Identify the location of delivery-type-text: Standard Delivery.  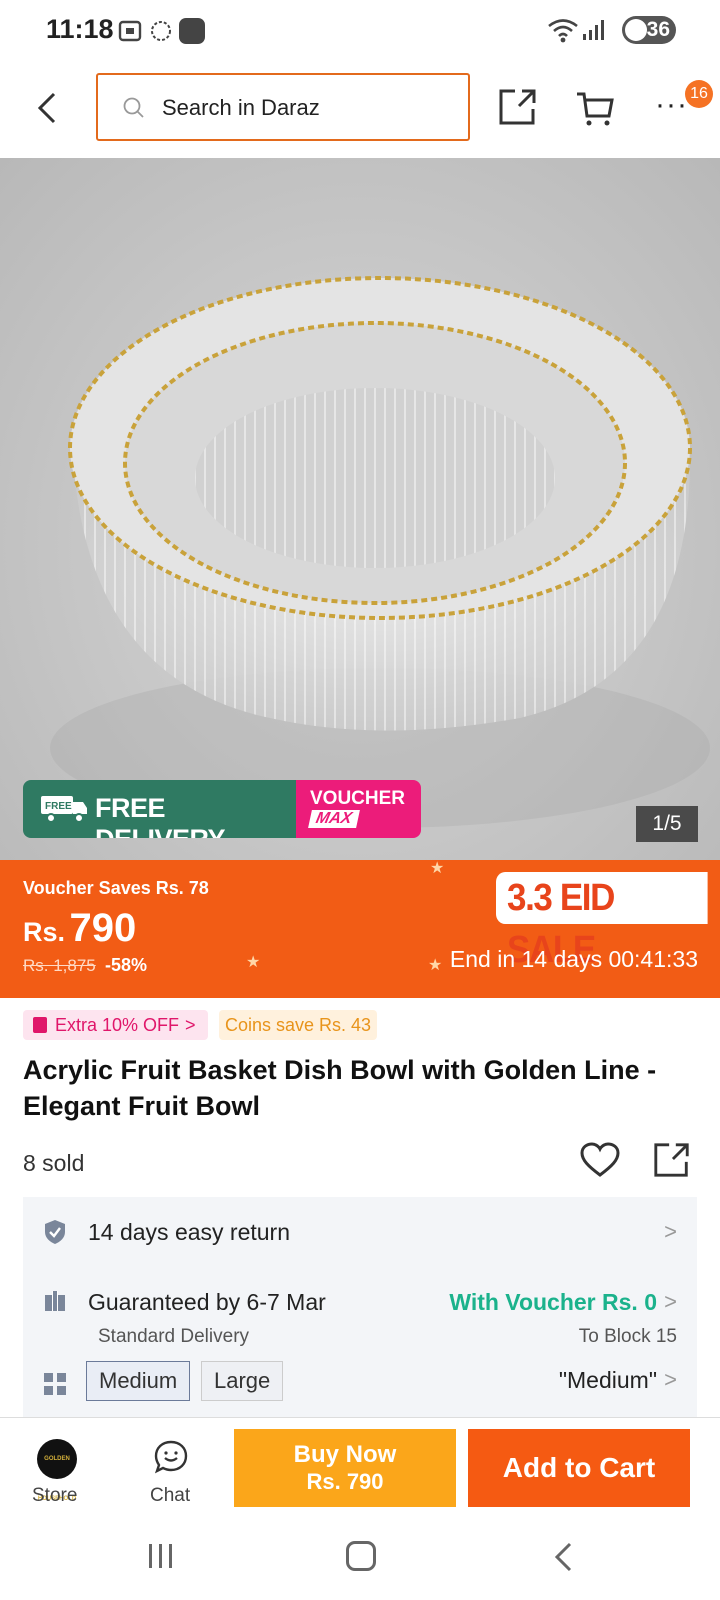
(174, 1336).